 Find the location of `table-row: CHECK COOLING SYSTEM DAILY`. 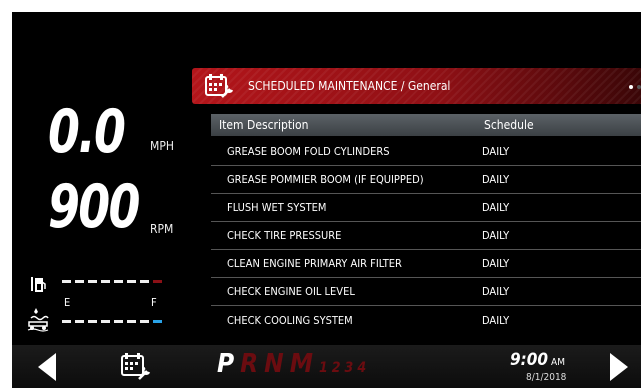

table-row: CHECK COOLING SYSTEM DAILY is located at coordinates (426, 320).